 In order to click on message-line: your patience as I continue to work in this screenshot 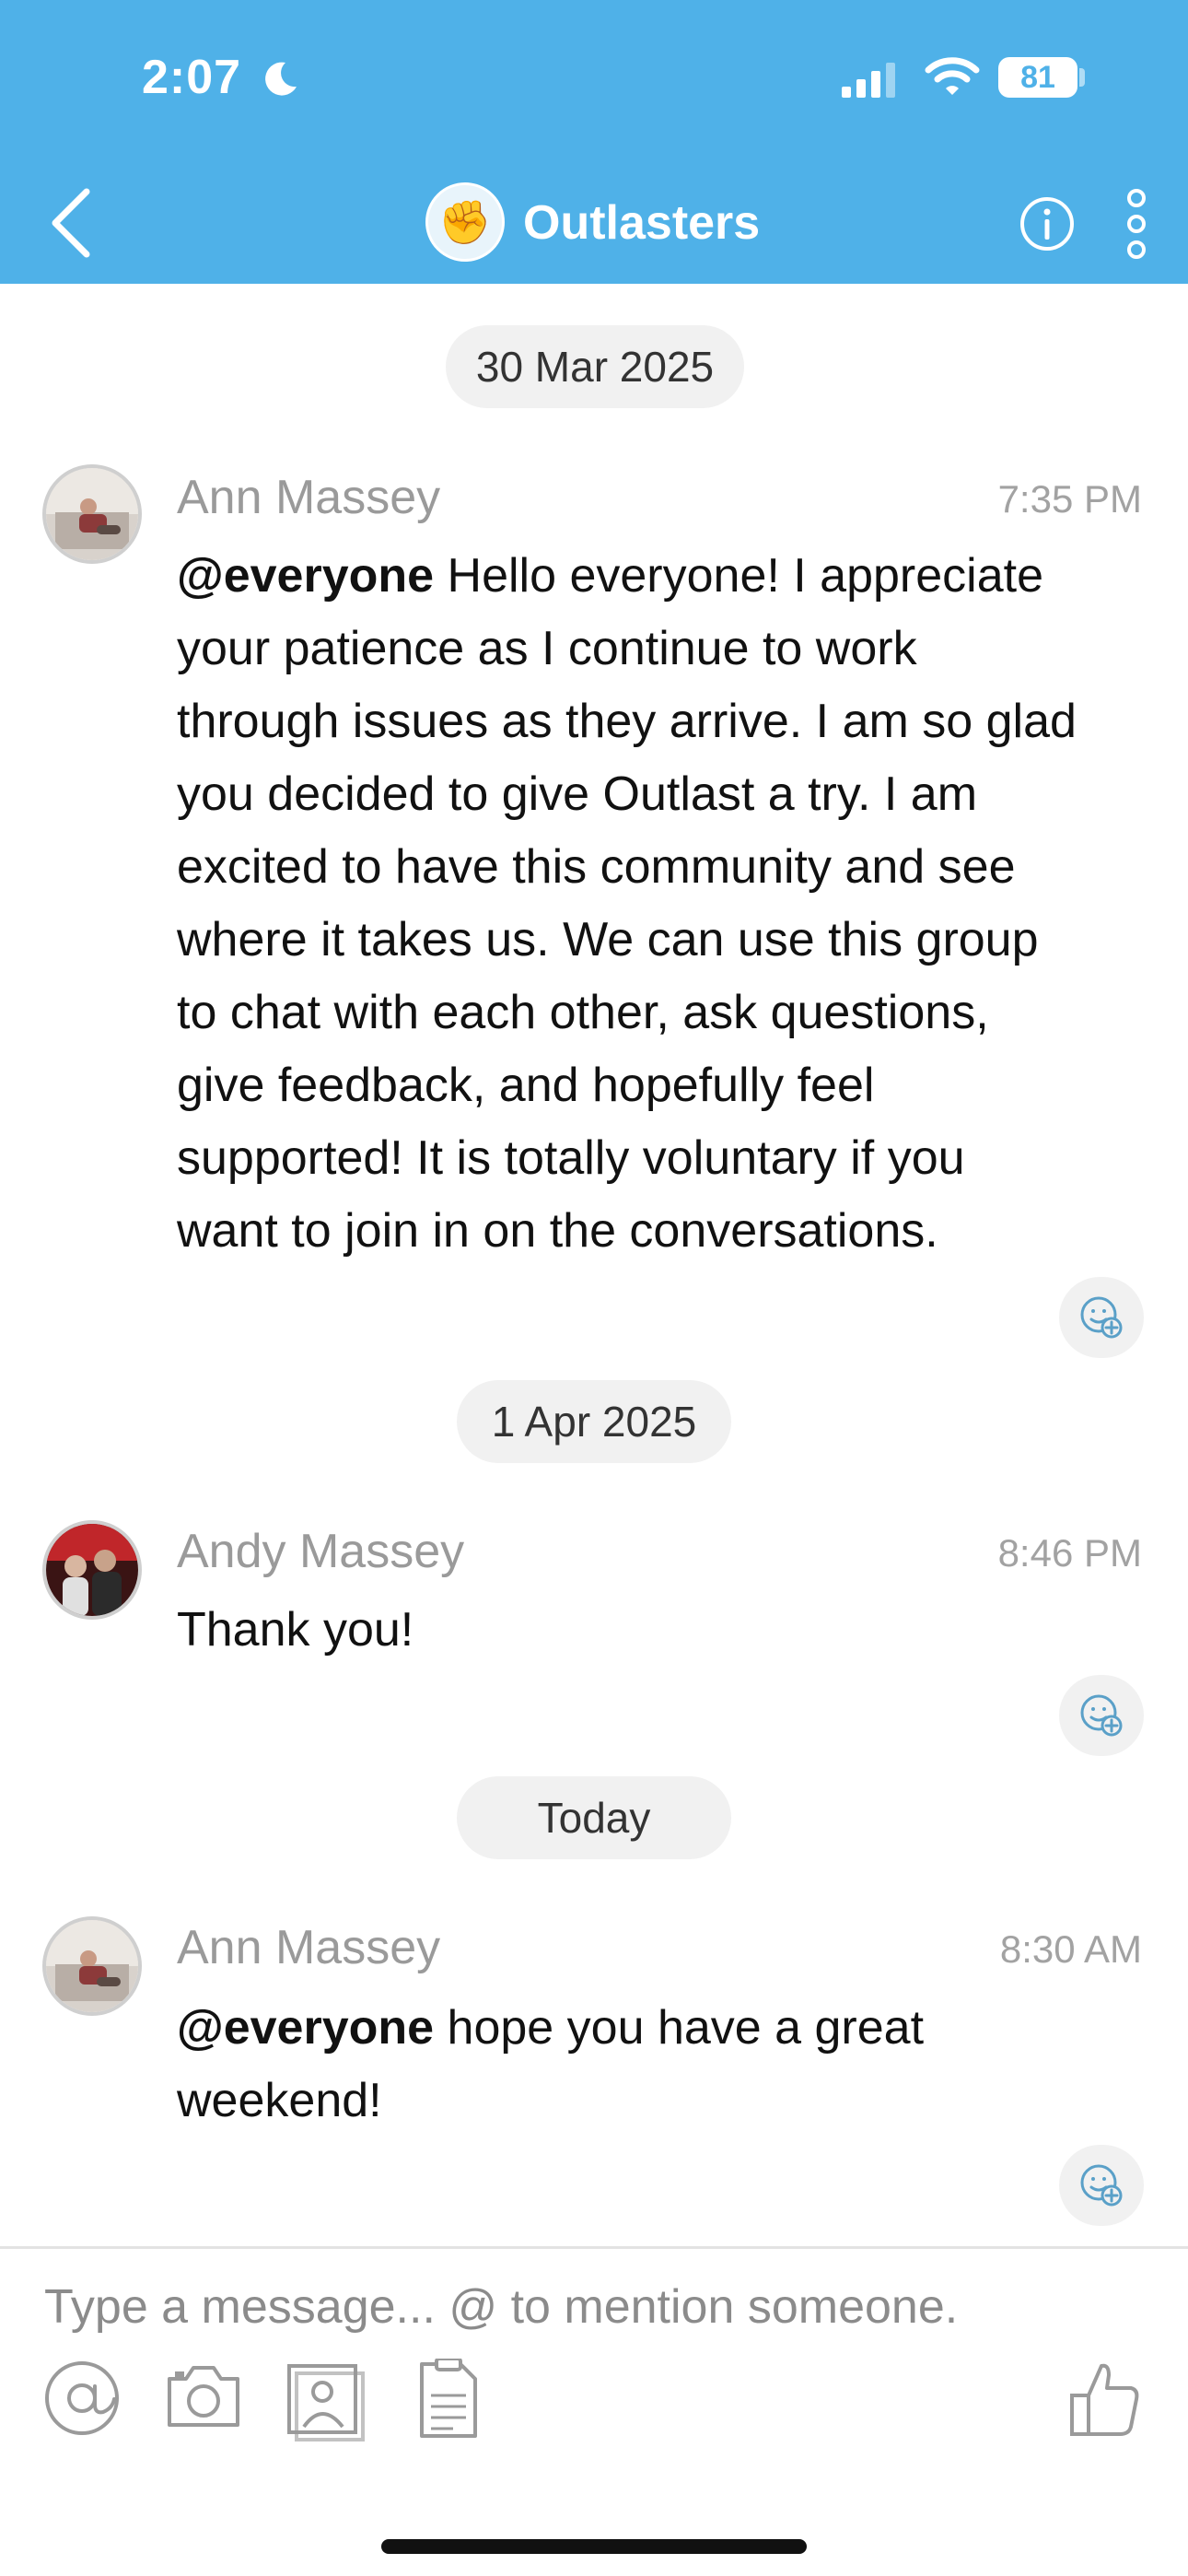, I will do `click(547, 648)`.